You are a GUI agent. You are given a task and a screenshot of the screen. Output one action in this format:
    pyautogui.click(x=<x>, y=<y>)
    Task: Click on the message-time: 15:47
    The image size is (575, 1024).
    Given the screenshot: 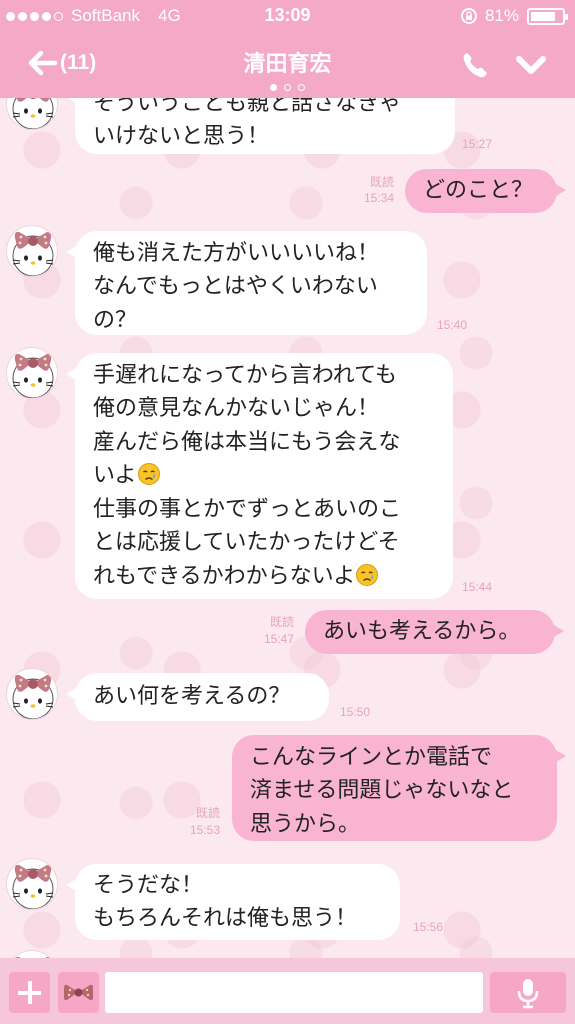 What is the action you would take?
    pyautogui.click(x=278, y=639)
    